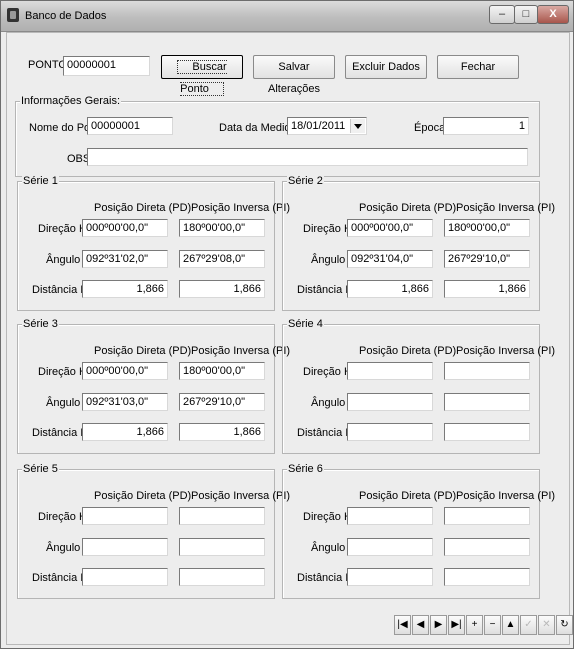 Image resolution: width=574 pixels, height=649 pixels. I want to click on serie-1-hz-pi-input: 180º00'00,0", so click(222, 228).